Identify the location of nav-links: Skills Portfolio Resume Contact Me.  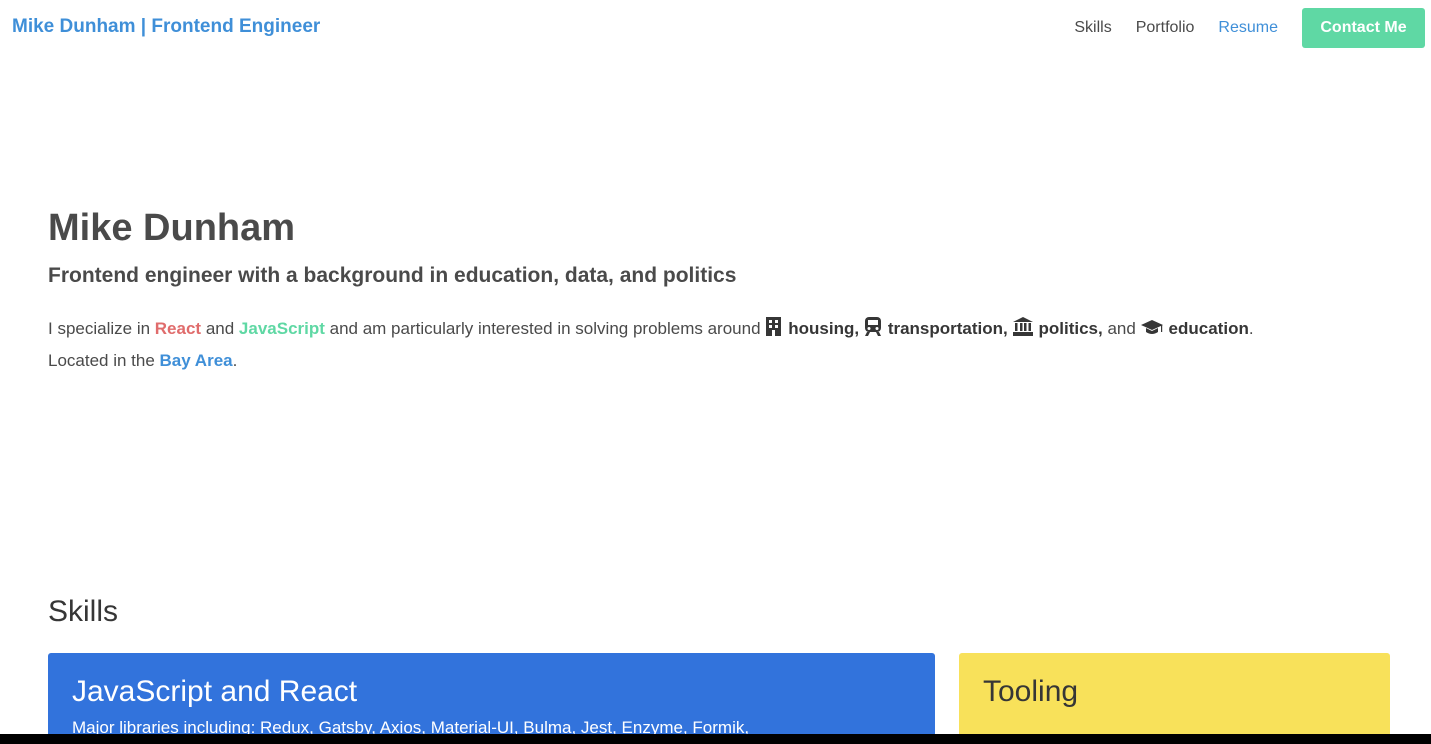
(1249, 28).